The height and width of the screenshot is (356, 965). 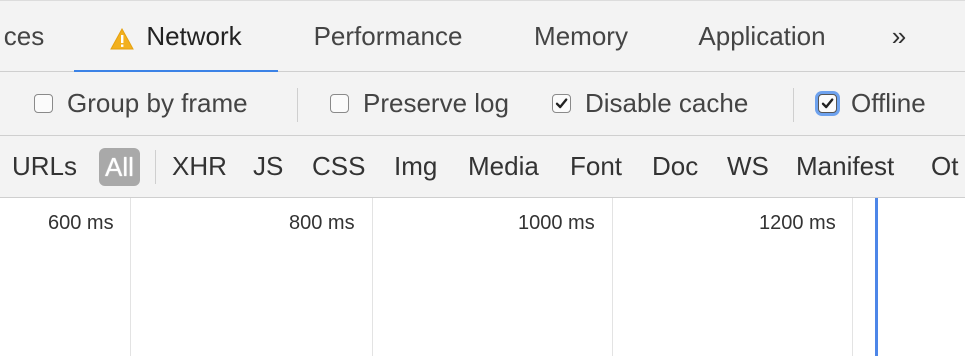 What do you see at coordinates (596, 166) in the screenshot?
I see `filter-font: Font` at bounding box center [596, 166].